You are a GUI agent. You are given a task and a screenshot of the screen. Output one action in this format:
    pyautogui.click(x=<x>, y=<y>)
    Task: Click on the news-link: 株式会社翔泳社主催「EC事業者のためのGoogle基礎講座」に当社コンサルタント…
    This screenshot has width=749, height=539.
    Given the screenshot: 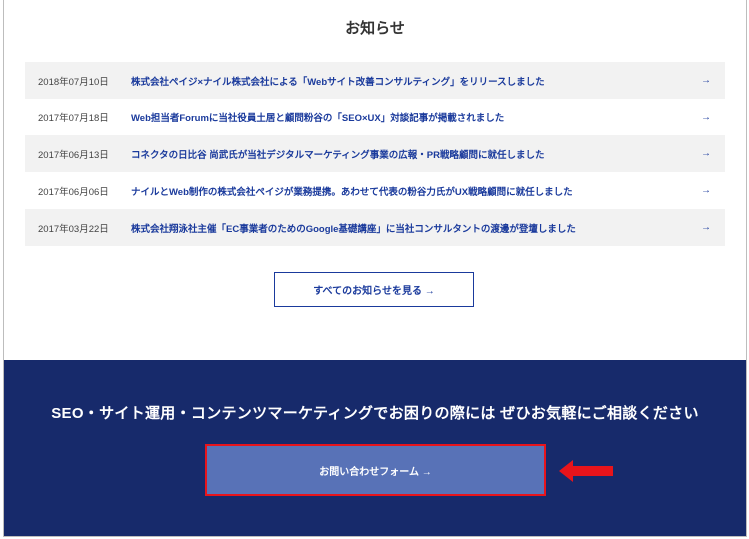 What is the action you would take?
    pyautogui.click(x=416, y=228)
    